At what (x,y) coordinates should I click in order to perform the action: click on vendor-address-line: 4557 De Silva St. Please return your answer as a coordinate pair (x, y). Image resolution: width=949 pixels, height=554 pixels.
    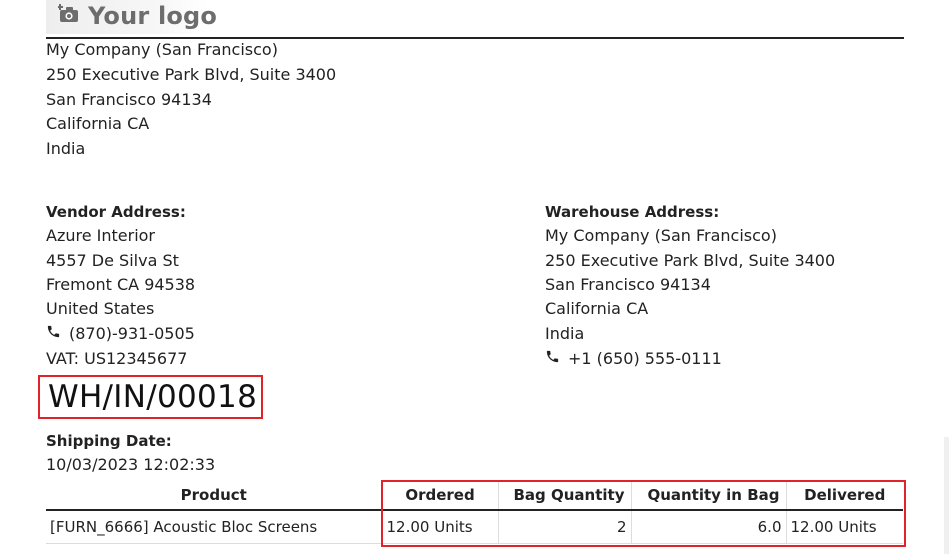
    Looking at the image, I should click on (112, 260).